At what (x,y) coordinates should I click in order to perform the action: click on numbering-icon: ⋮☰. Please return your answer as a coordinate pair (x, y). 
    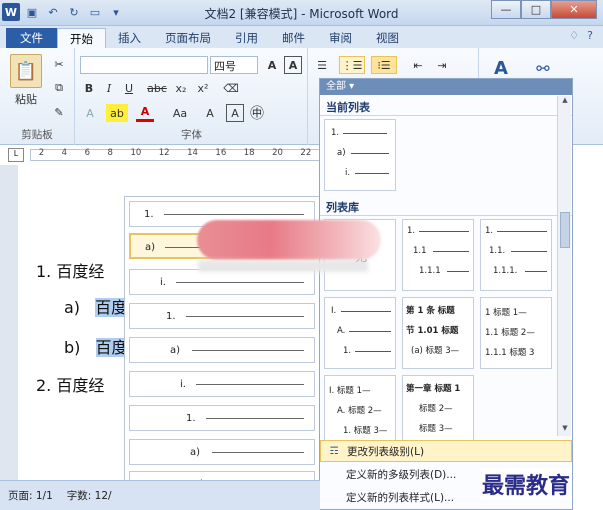
    Looking at the image, I should click on (352, 65).